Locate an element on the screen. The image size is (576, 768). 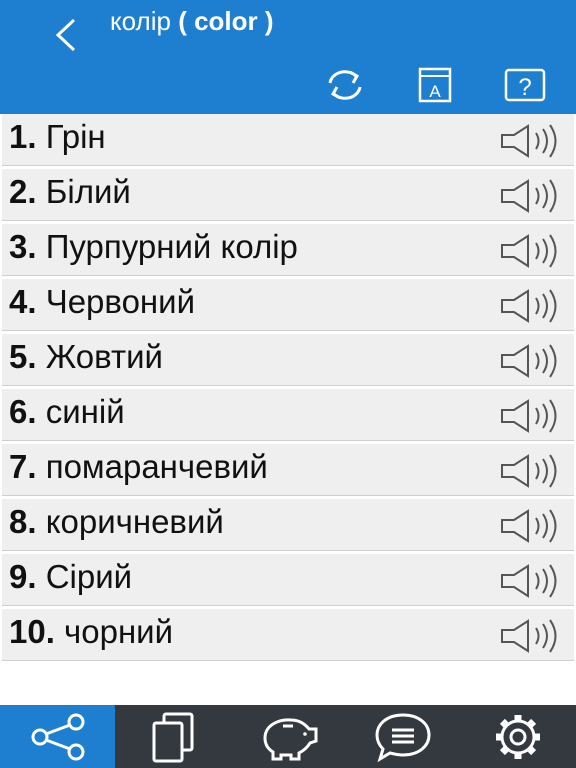
tab-settings is located at coordinates (518, 736).